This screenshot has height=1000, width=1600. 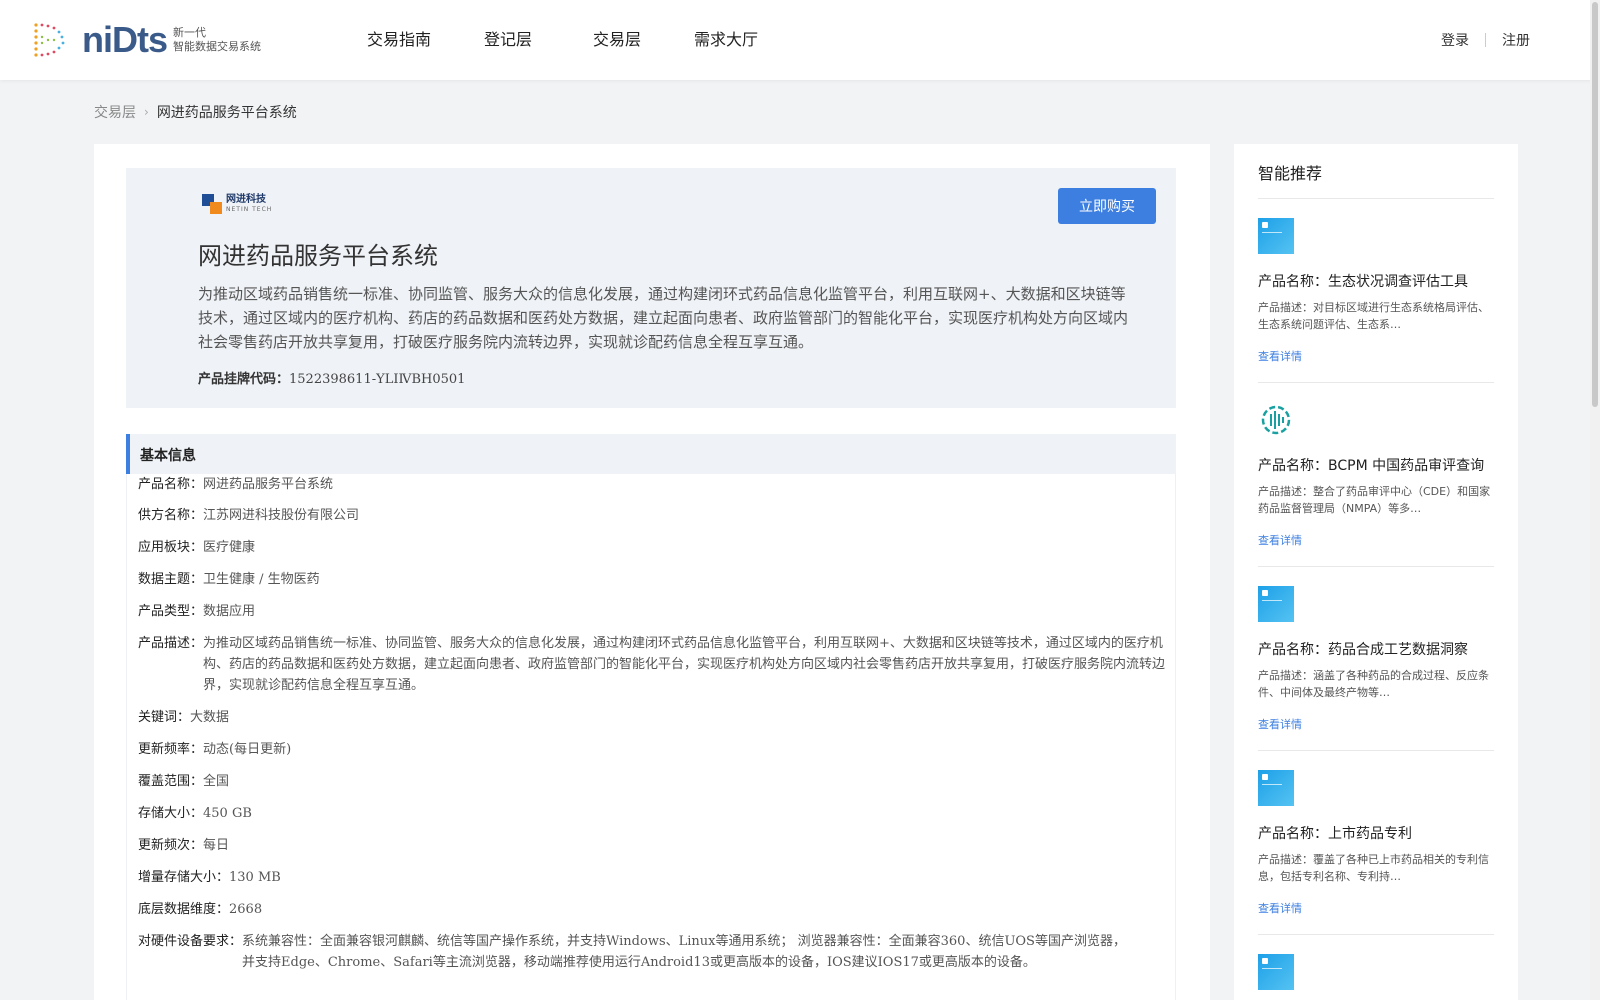 I want to click on field-value: 450 GB, so click(x=227, y=813).